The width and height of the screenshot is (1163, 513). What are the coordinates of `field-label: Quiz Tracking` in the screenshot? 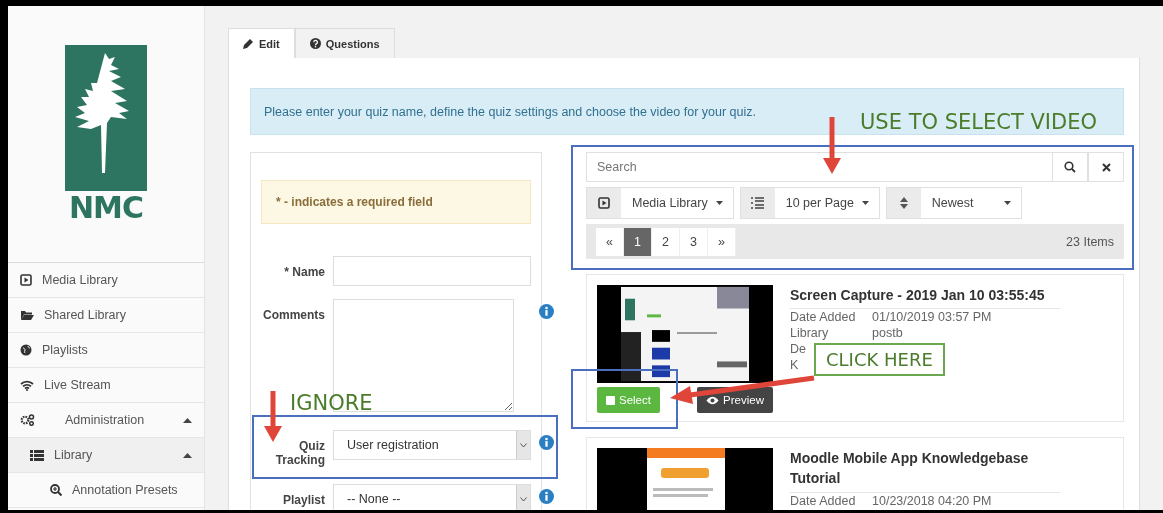 It's located at (299, 452).